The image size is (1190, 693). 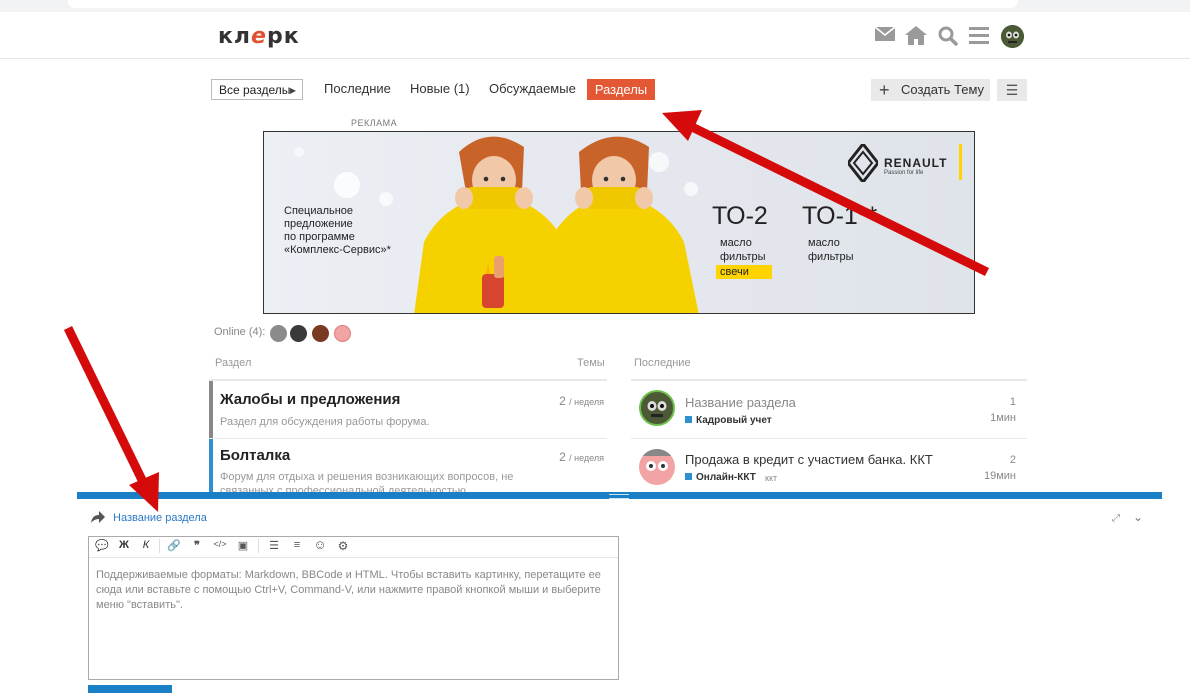 I want to click on composer-resize-grip, so click(x=619, y=496).